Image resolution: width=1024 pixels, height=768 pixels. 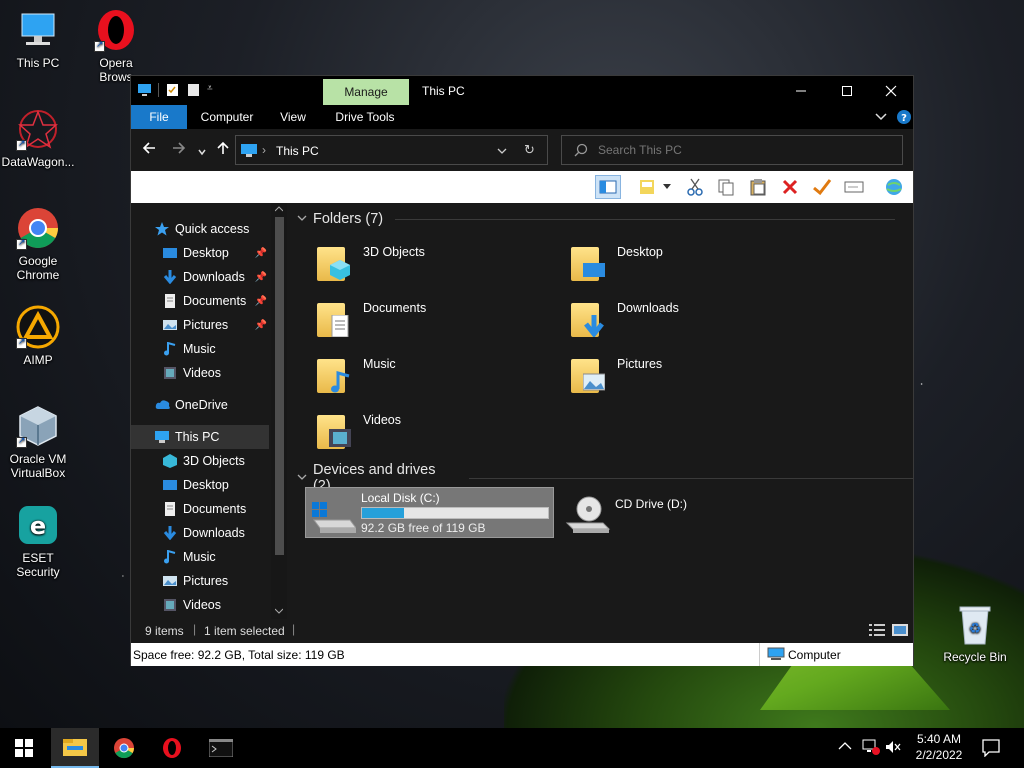 What do you see at coordinates (845, 747) in the screenshot?
I see `show-hidden-icons-chevron-icon` at bounding box center [845, 747].